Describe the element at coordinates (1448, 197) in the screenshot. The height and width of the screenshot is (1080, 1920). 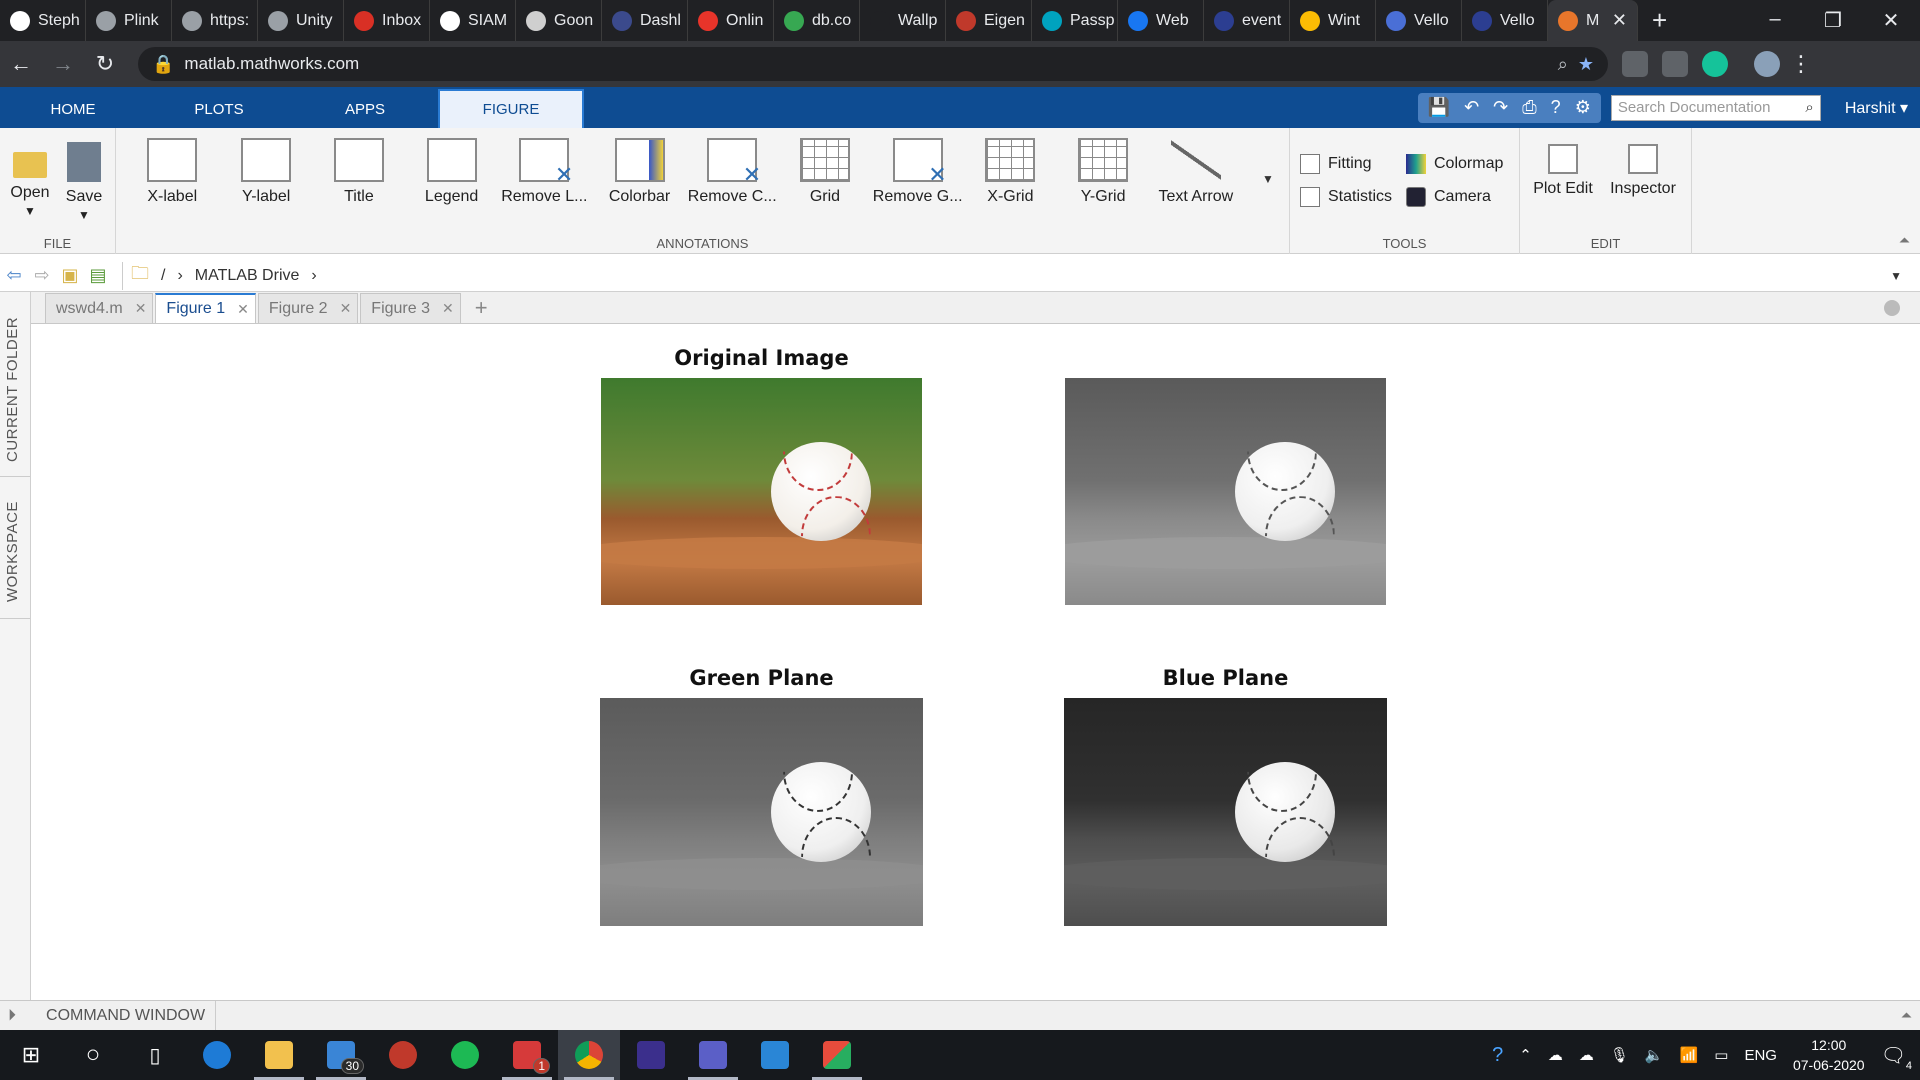
I see `camera-button: Camera` at that location.